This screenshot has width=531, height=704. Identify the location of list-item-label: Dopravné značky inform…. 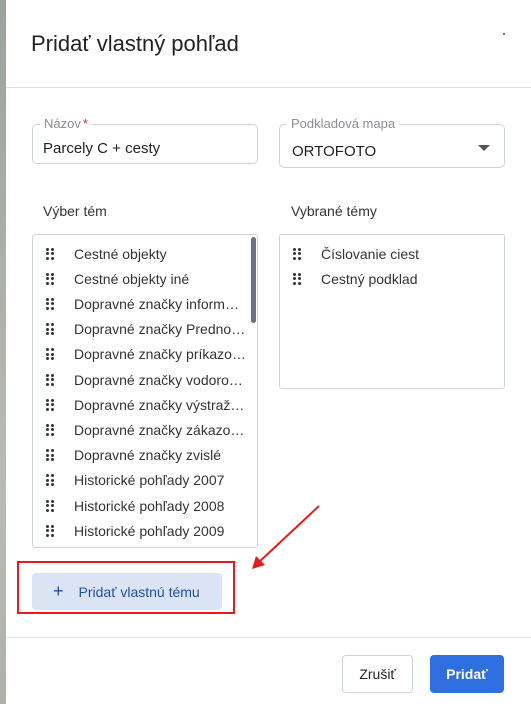
(156, 303).